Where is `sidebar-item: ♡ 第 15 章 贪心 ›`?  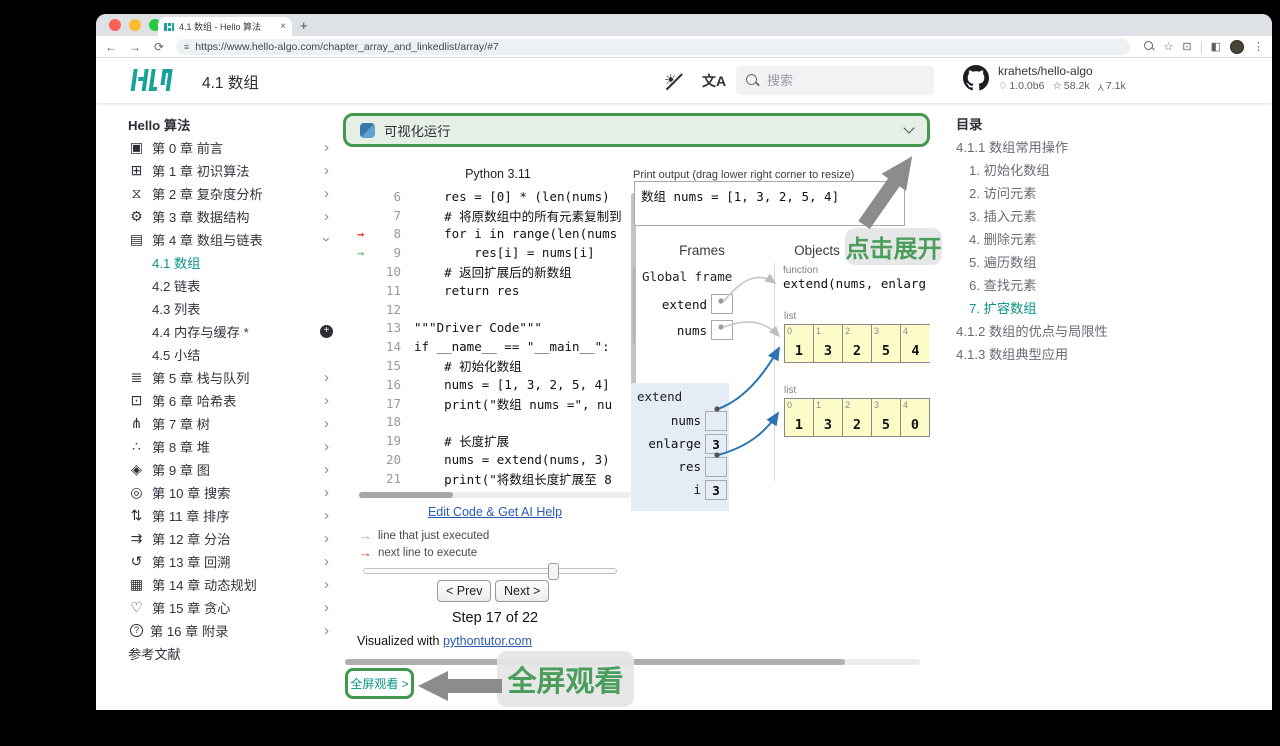 sidebar-item: ♡ 第 15 章 贪心 › is located at coordinates (230, 607).